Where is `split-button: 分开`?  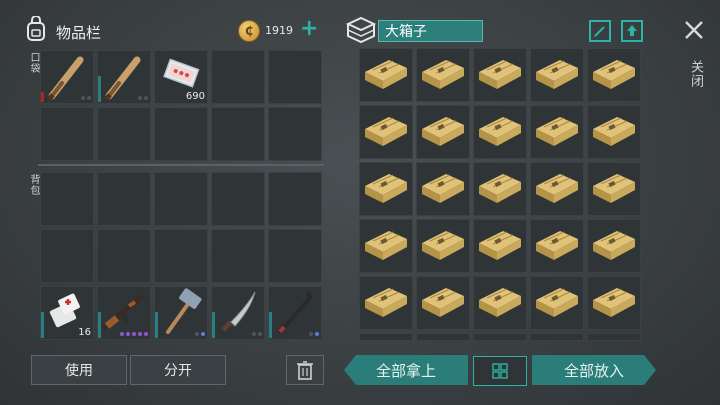
split-button: 分开 is located at coordinates (178, 370).